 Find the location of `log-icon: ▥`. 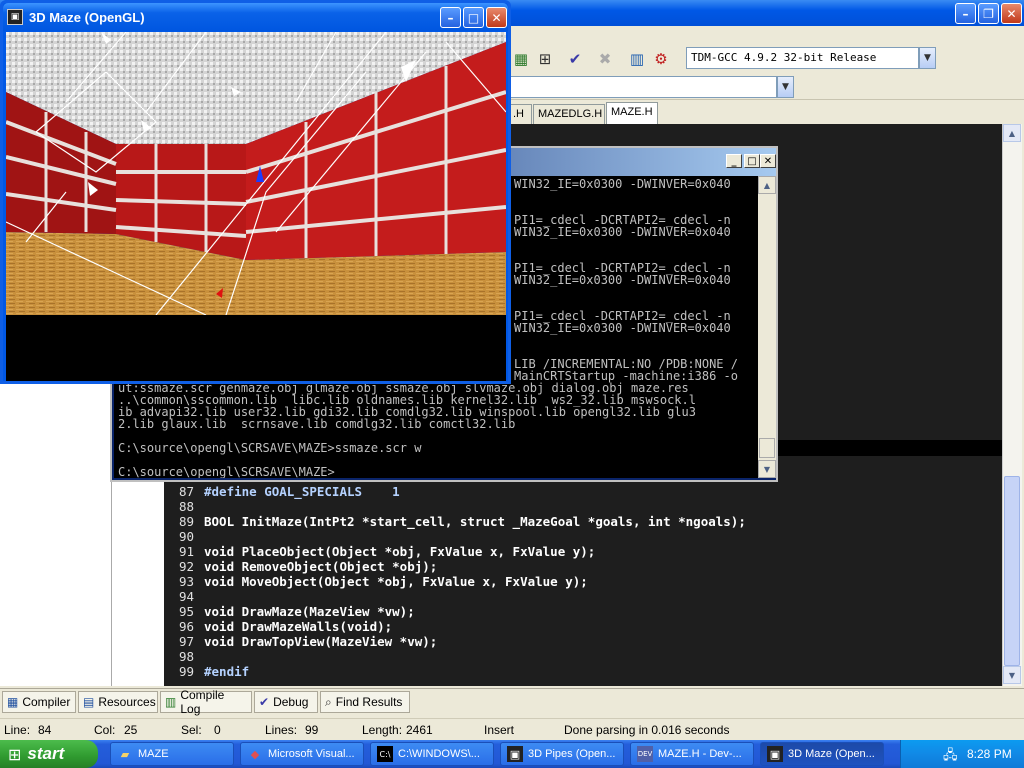

log-icon: ▥ is located at coordinates (171, 702).